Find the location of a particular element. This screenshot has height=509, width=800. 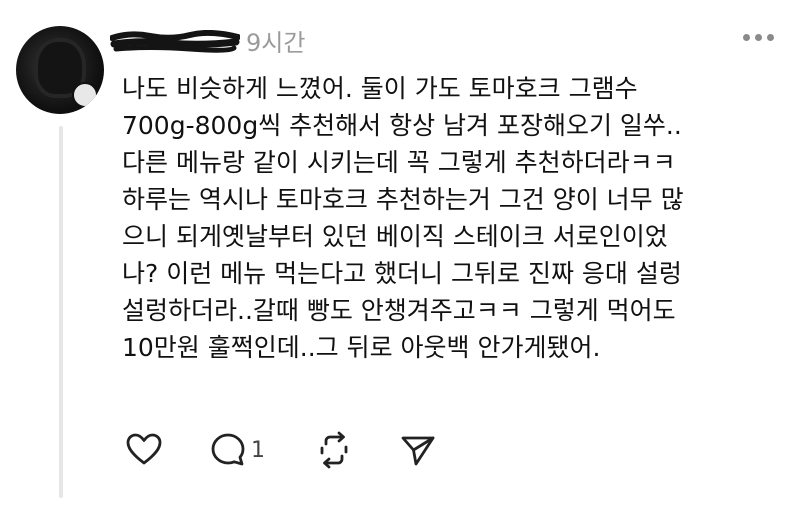

repost-icon is located at coordinates (334, 450).